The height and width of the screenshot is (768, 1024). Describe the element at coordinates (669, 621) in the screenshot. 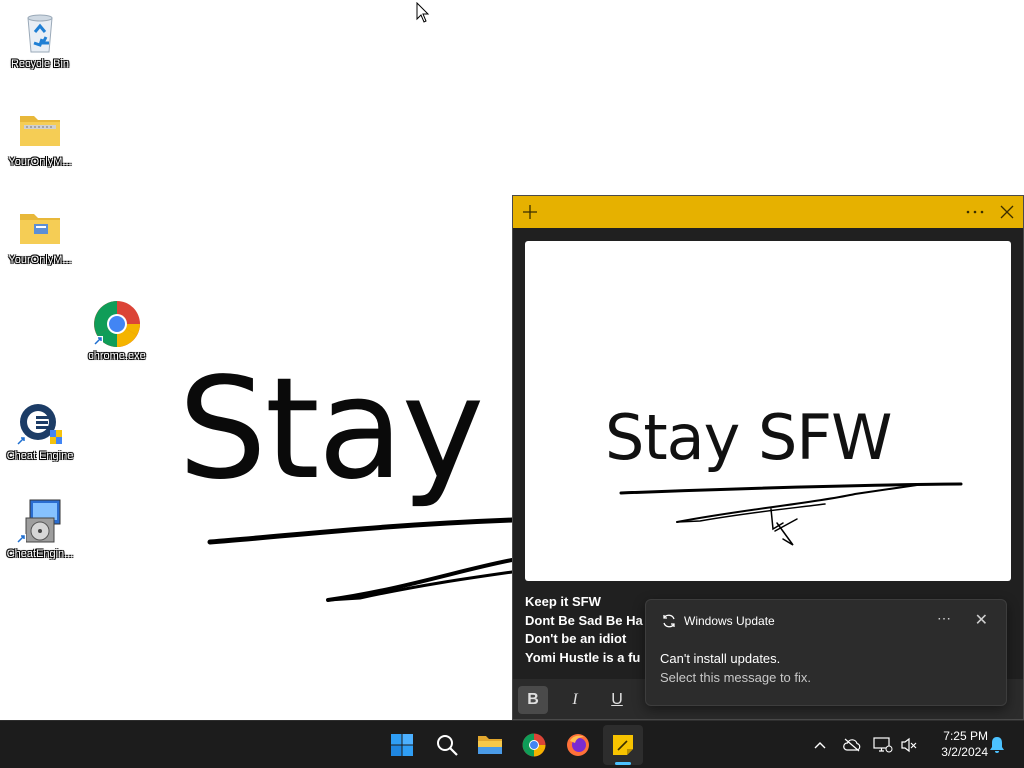

I see `sync-icon` at that location.